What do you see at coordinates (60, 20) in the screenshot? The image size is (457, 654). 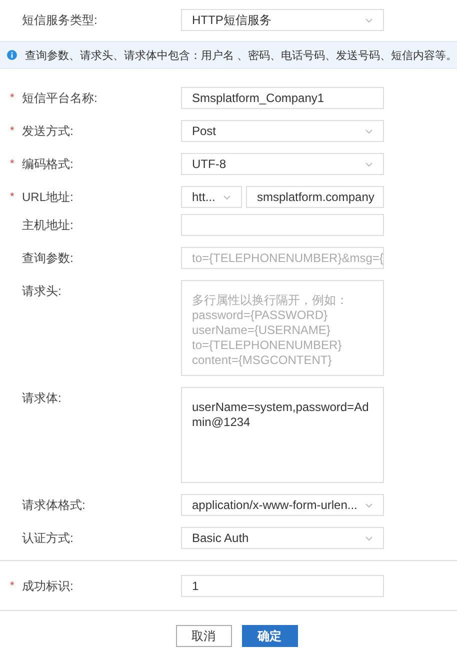 I see `field-label: 短信服务类型:` at bounding box center [60, 20].